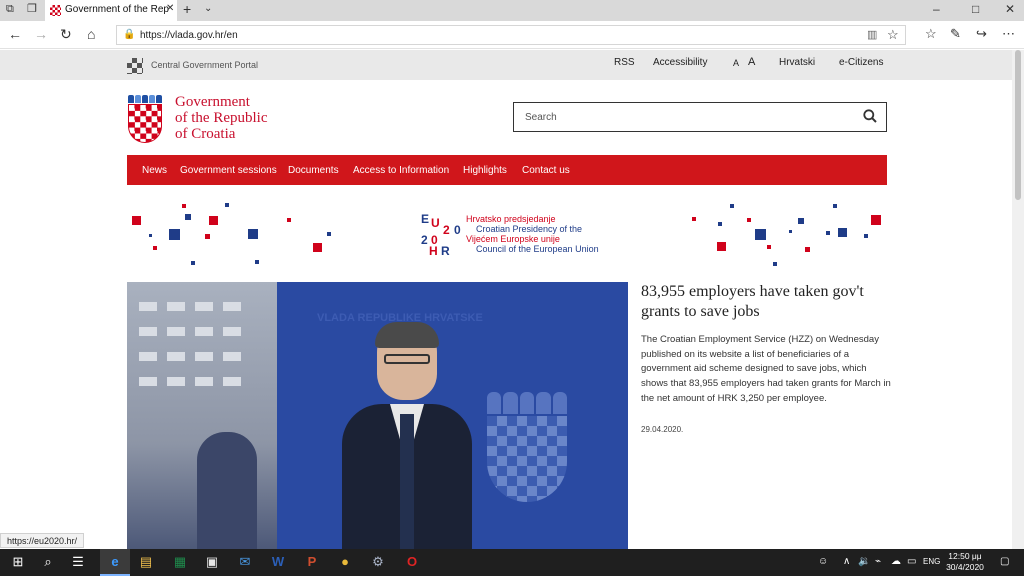  I want to click on logo-line-1: Government, so click(212, 102).